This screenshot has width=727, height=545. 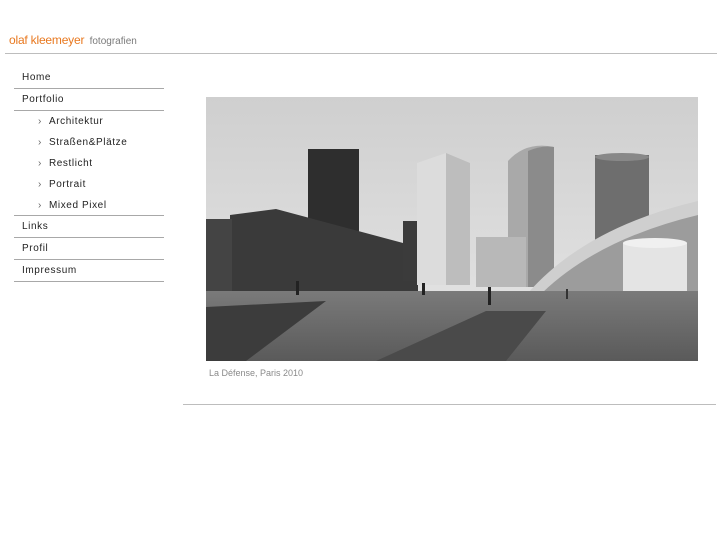 What do you see at coordinates (37, 77) in the screenshot?
I see `nav-item-label: Home` at bounding box center [37, 77].